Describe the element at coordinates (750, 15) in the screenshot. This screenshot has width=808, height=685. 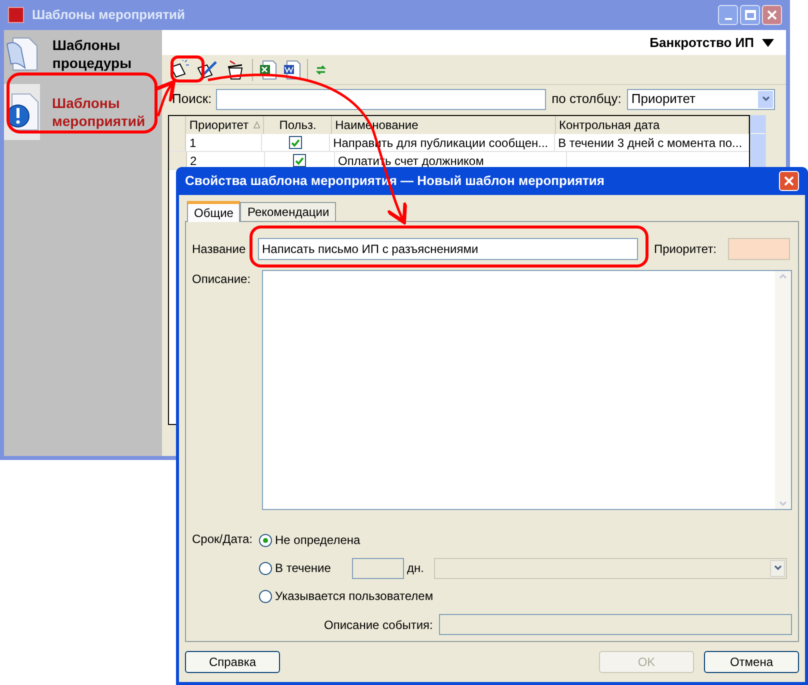
I see `maximize-button` at that location.